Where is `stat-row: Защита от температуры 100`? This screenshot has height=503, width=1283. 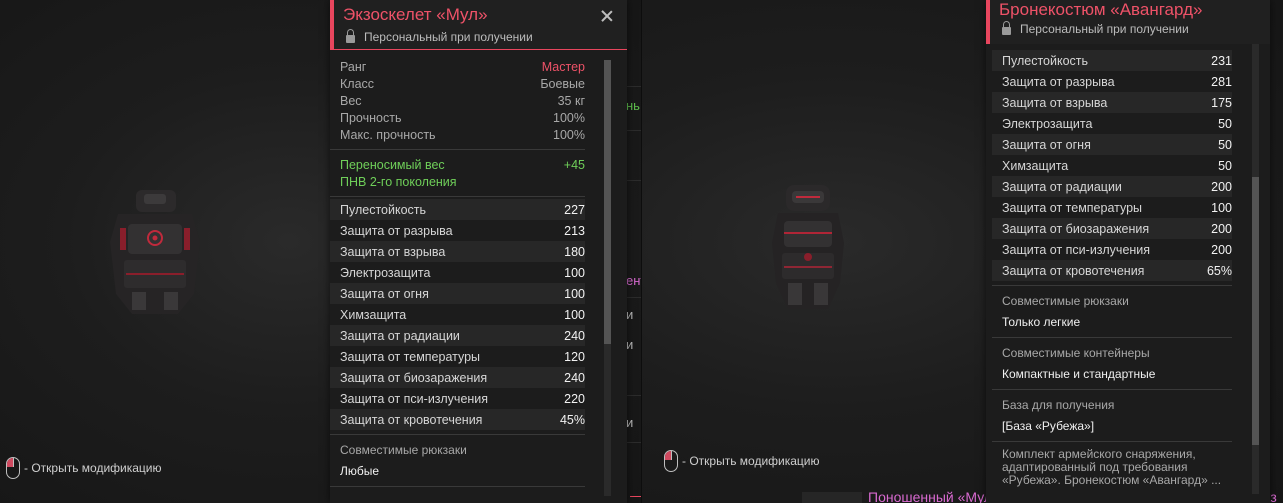
stat-row: Защита от температуры 100 is located at coordinates (1112, 207).